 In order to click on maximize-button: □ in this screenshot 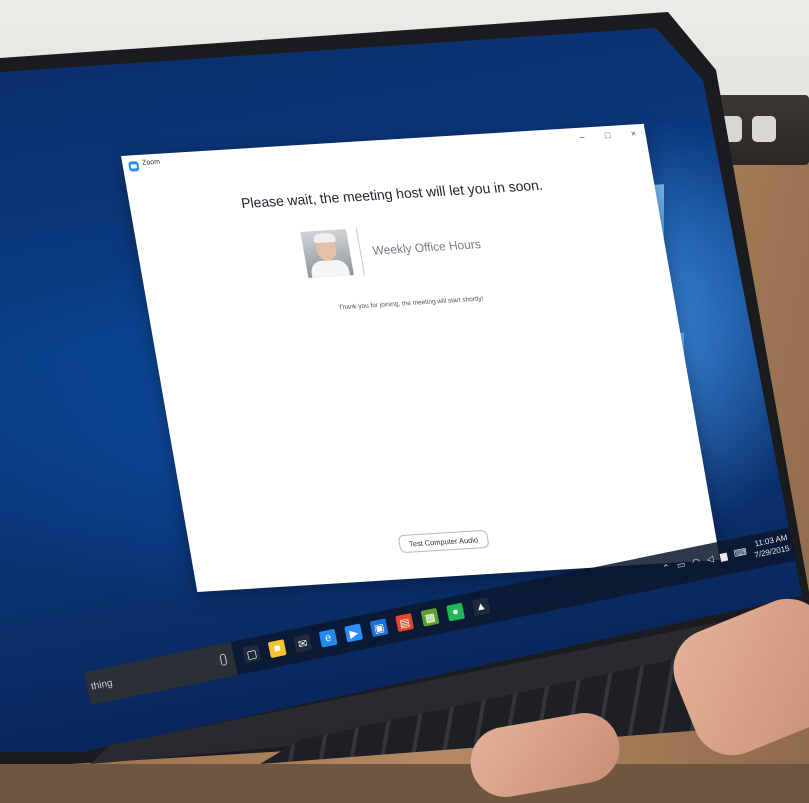, I will do `click(607, 135)`.